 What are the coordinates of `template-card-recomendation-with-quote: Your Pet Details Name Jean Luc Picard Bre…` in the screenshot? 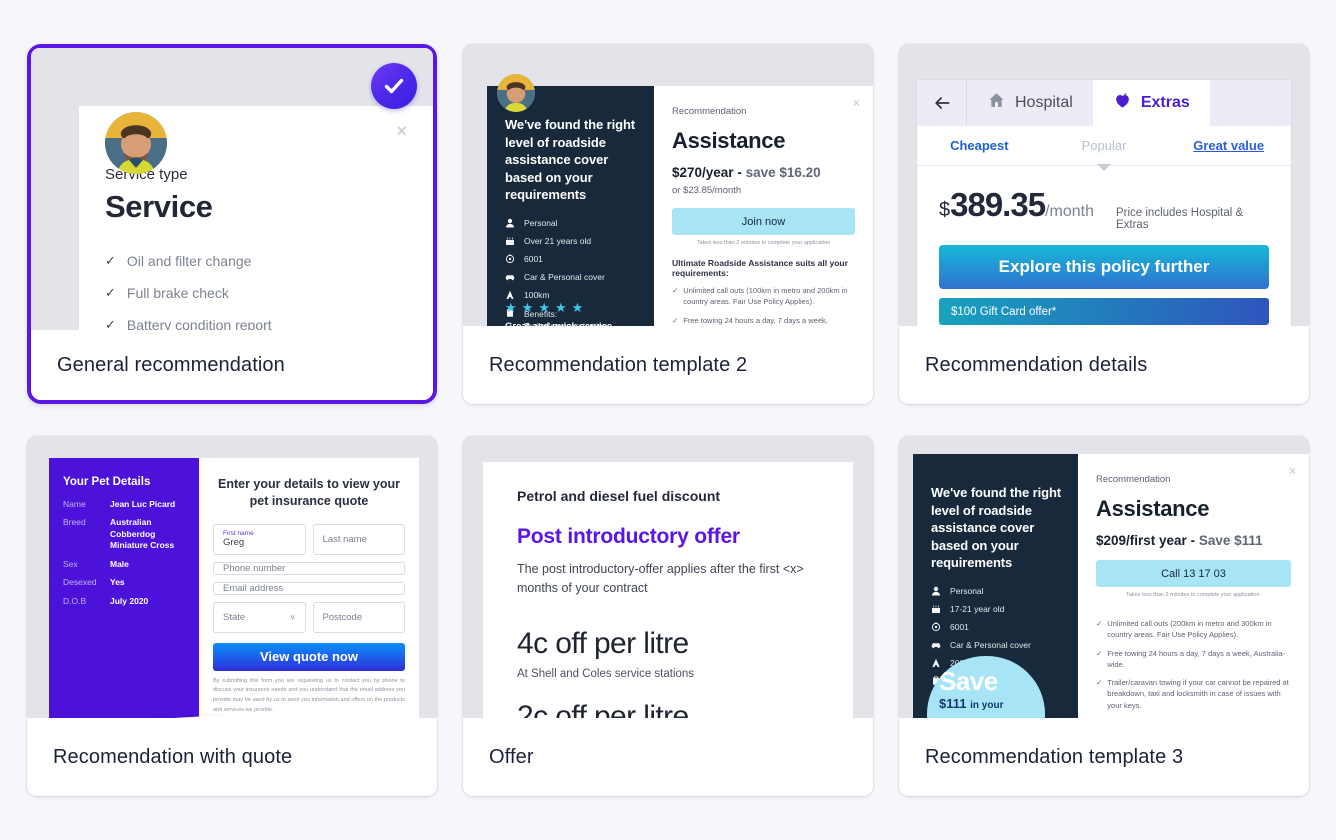 It's located at (232, 616).